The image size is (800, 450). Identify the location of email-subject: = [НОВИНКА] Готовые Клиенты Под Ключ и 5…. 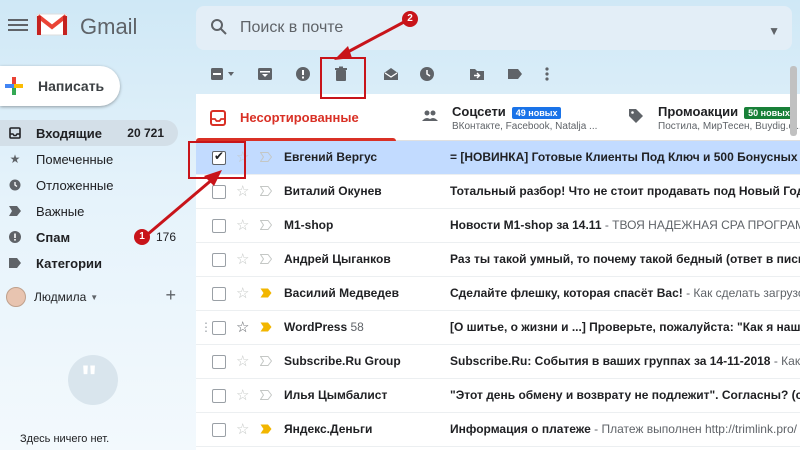
(625, 157).